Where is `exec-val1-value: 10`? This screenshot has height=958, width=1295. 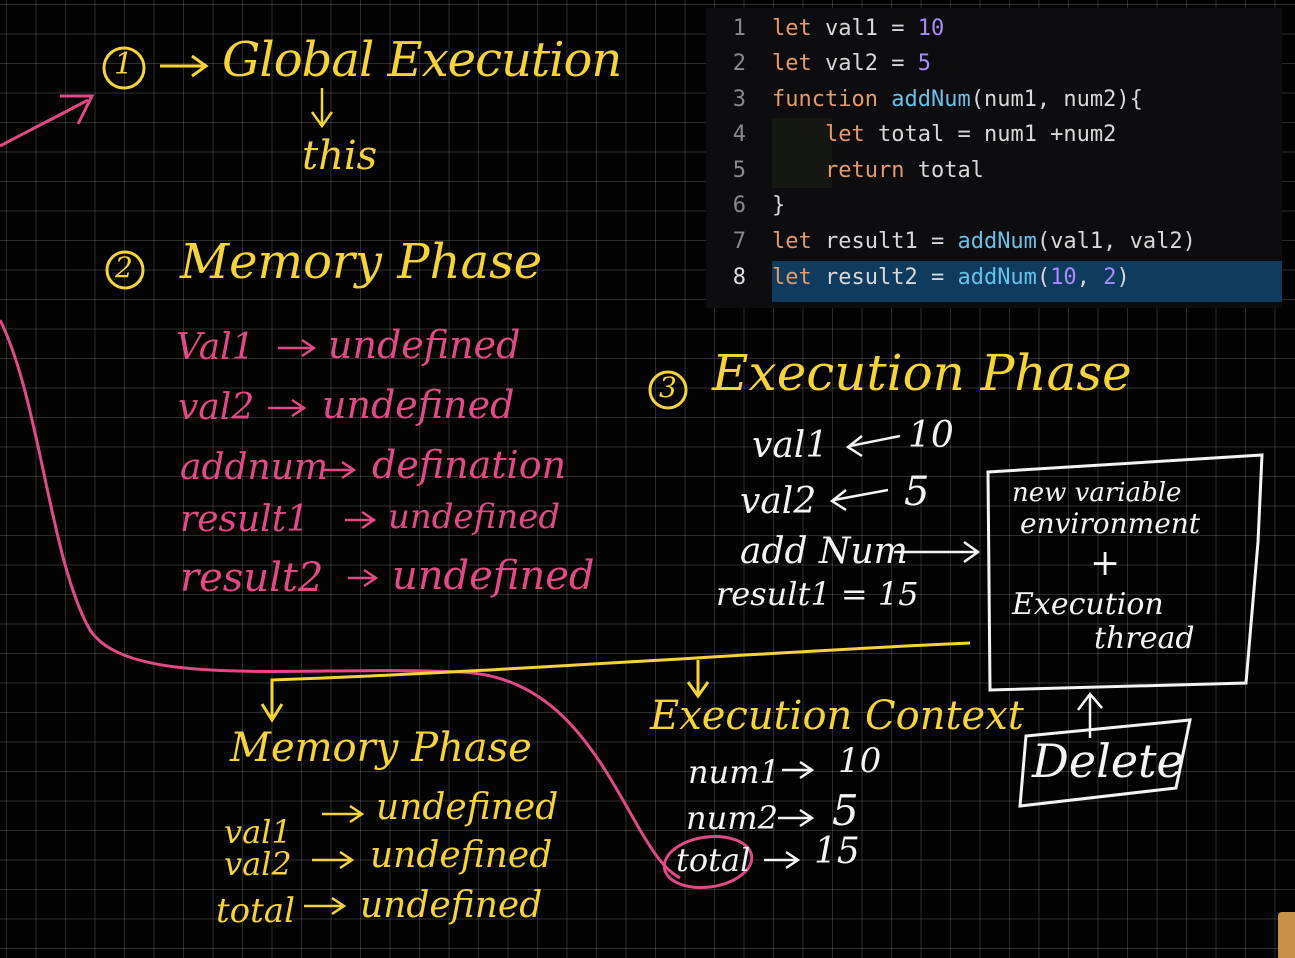
exec-val1-value: 10 is located at coordinates (931, 435).